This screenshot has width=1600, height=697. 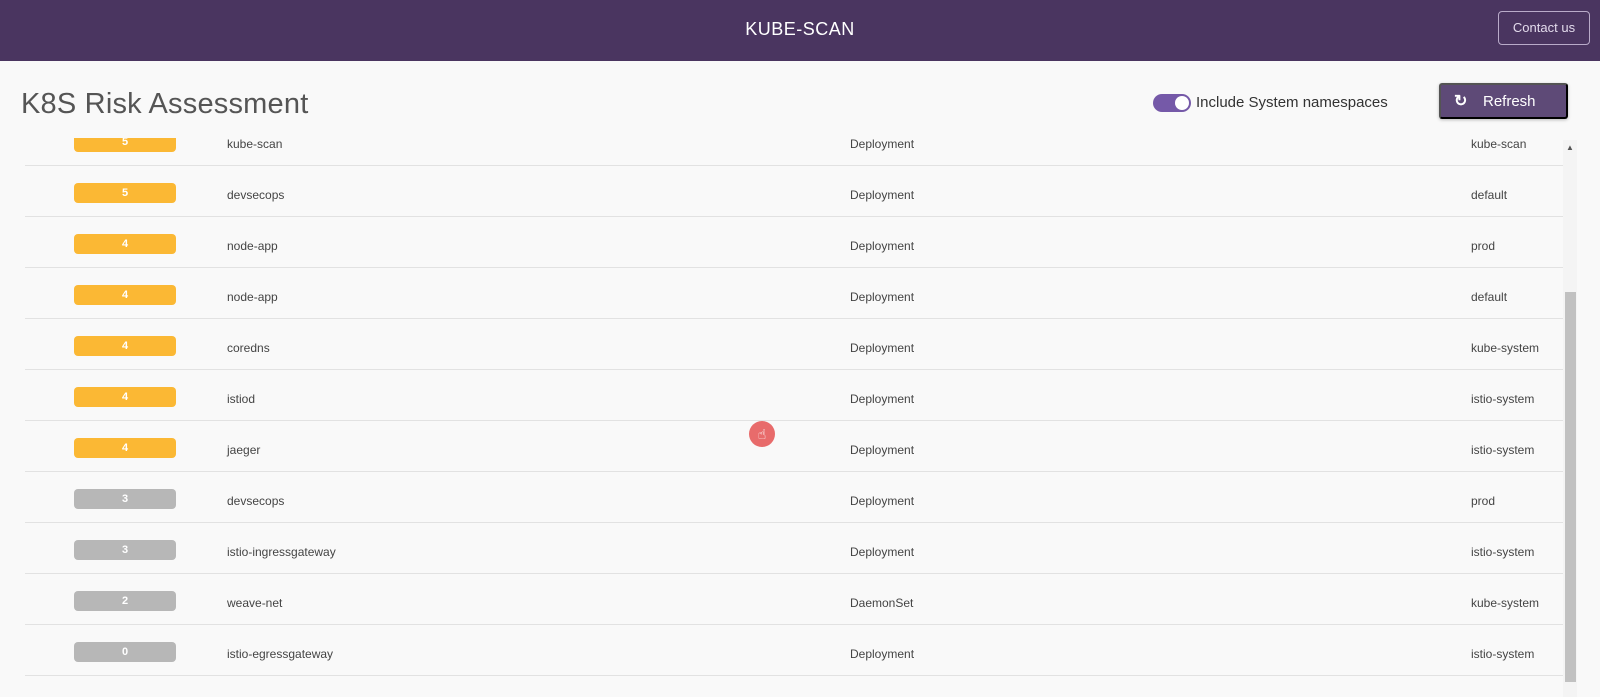 What do you see at coordinates (1182, 103) in the screenshot?
I see `toggle-knob` at bounding box center [1182, 103].